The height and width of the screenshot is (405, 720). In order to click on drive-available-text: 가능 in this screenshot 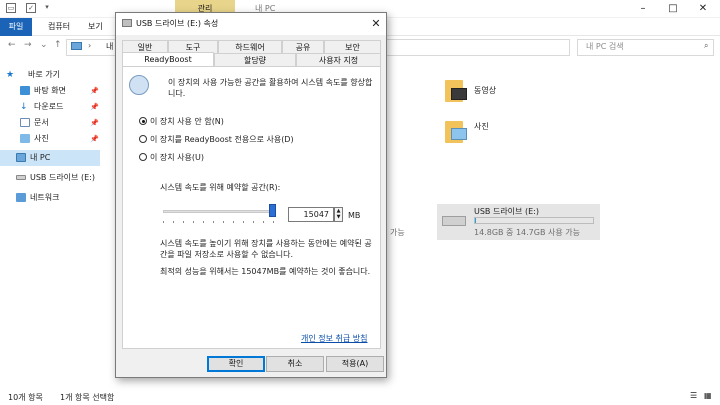, I will do `click(397, 232)`.